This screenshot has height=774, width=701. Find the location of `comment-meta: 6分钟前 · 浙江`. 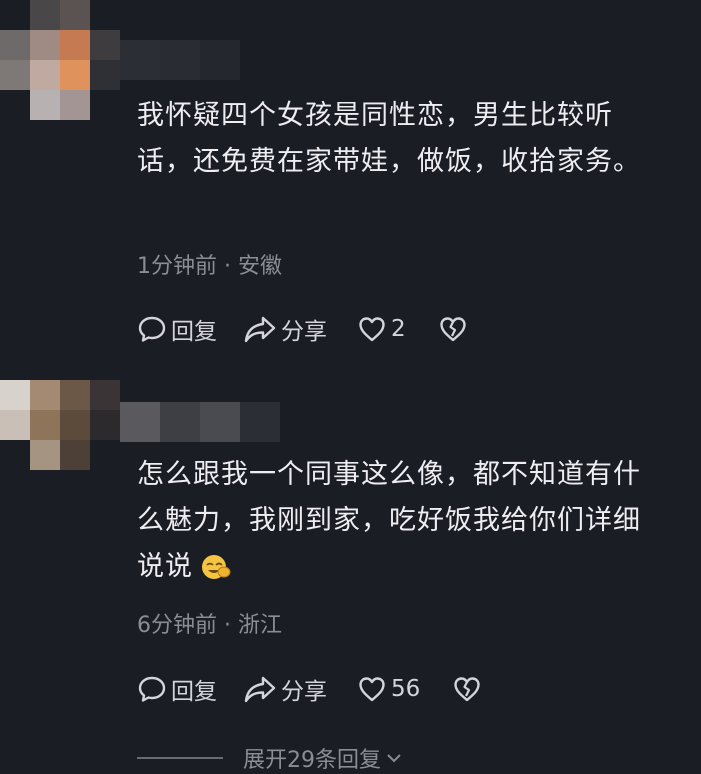

comment-meta: 6分钟前 · 浙江 is located at coordinates (209, 623).